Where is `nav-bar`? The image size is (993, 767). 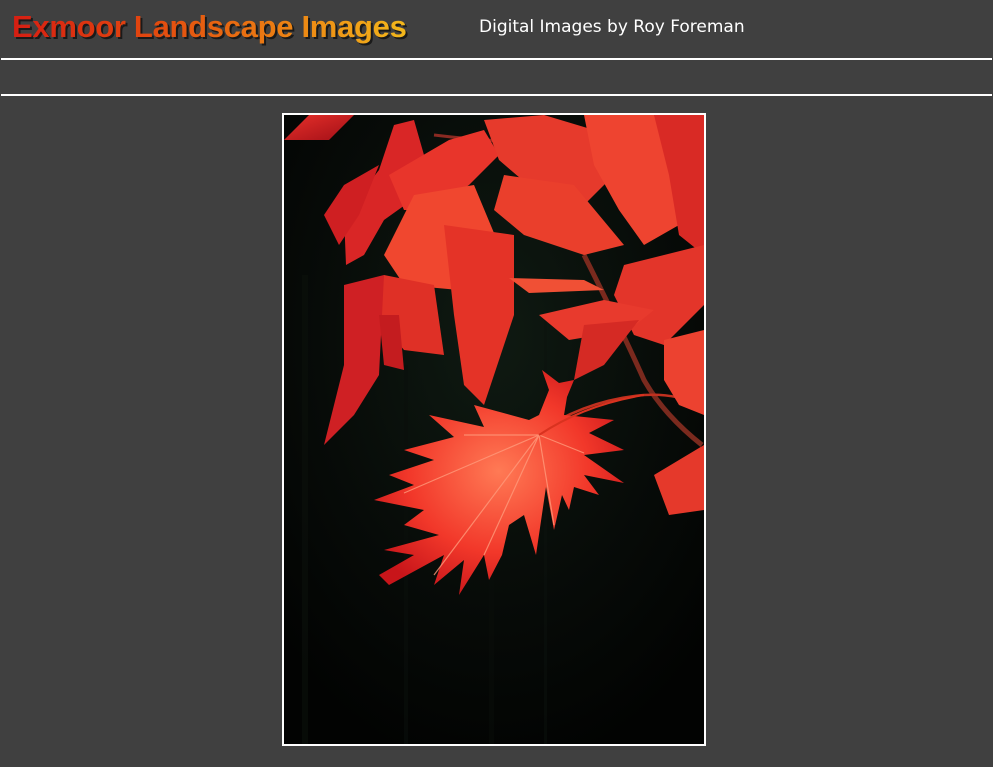 nav-bar is located at coordinates (496, 77).